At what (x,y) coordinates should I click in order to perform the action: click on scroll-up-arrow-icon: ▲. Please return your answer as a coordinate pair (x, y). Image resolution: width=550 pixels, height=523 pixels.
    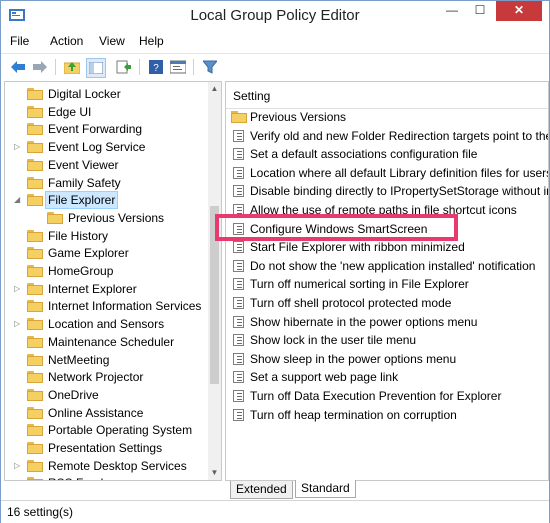
    Looking at the image, I should click on (214, 89).